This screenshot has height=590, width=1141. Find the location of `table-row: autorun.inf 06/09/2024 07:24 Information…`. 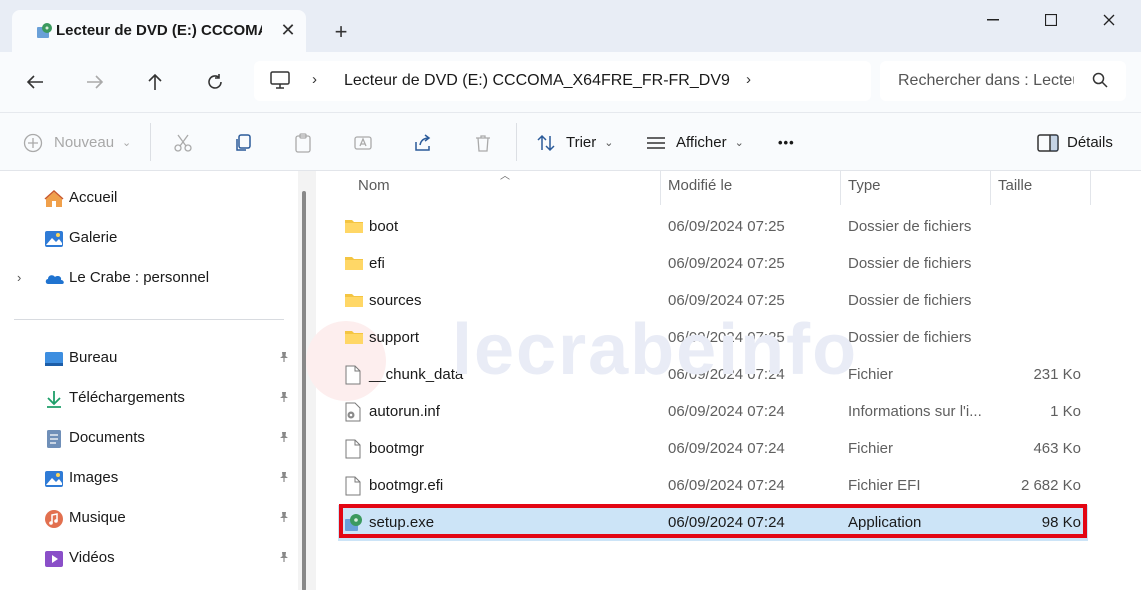

table-row: autorun.inf 06/09/2024 07:24 Information… is located at coordinates (713, 412).